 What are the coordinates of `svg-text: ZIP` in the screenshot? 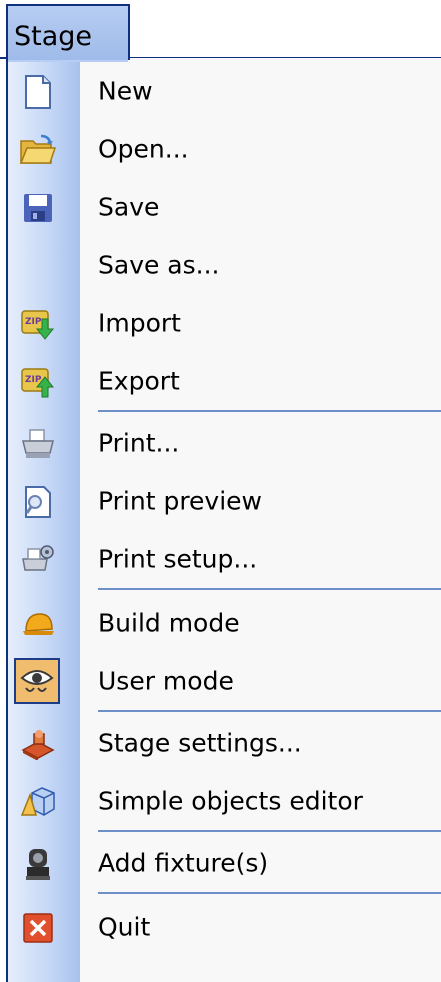 It's located at (33, 322).